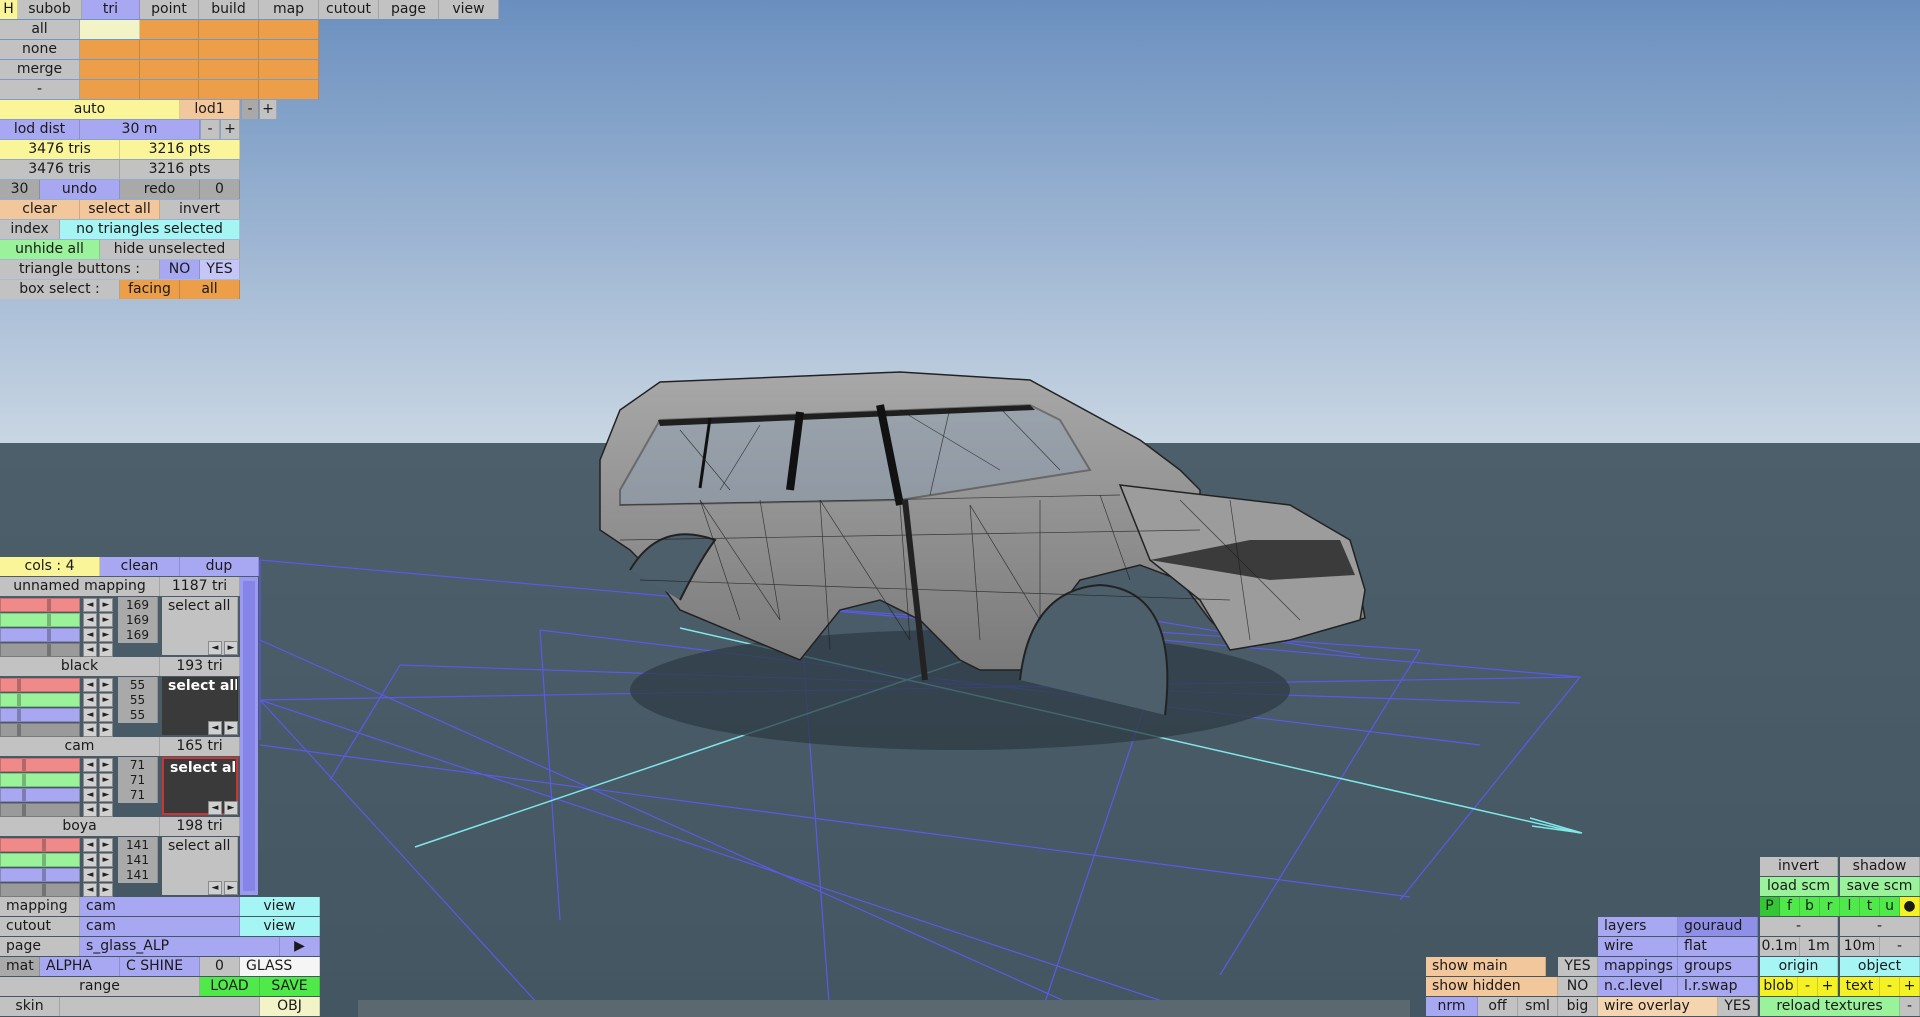 This screenshot has width=1920, height=1017. What do you see at coordinates (1910, 1006) in the screenshot?
I see `reload-minus-button: -` at bounding box center [1910, 1006].